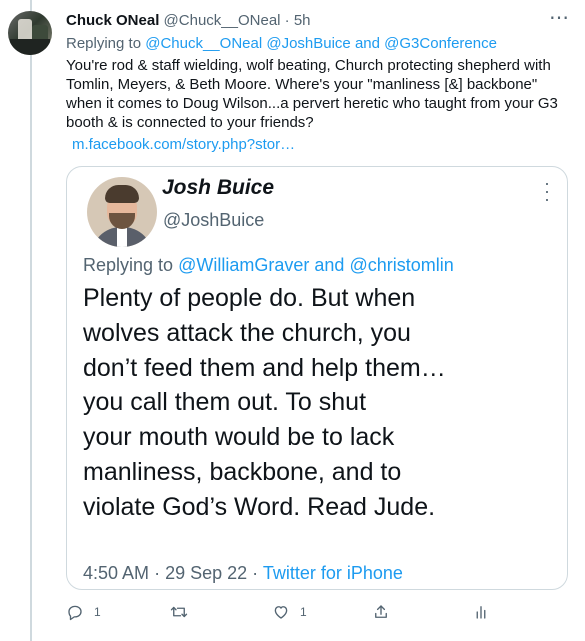  Describe the element at coordinates (179, 612) in the screenshot. I see `retweet-icon` at that location.